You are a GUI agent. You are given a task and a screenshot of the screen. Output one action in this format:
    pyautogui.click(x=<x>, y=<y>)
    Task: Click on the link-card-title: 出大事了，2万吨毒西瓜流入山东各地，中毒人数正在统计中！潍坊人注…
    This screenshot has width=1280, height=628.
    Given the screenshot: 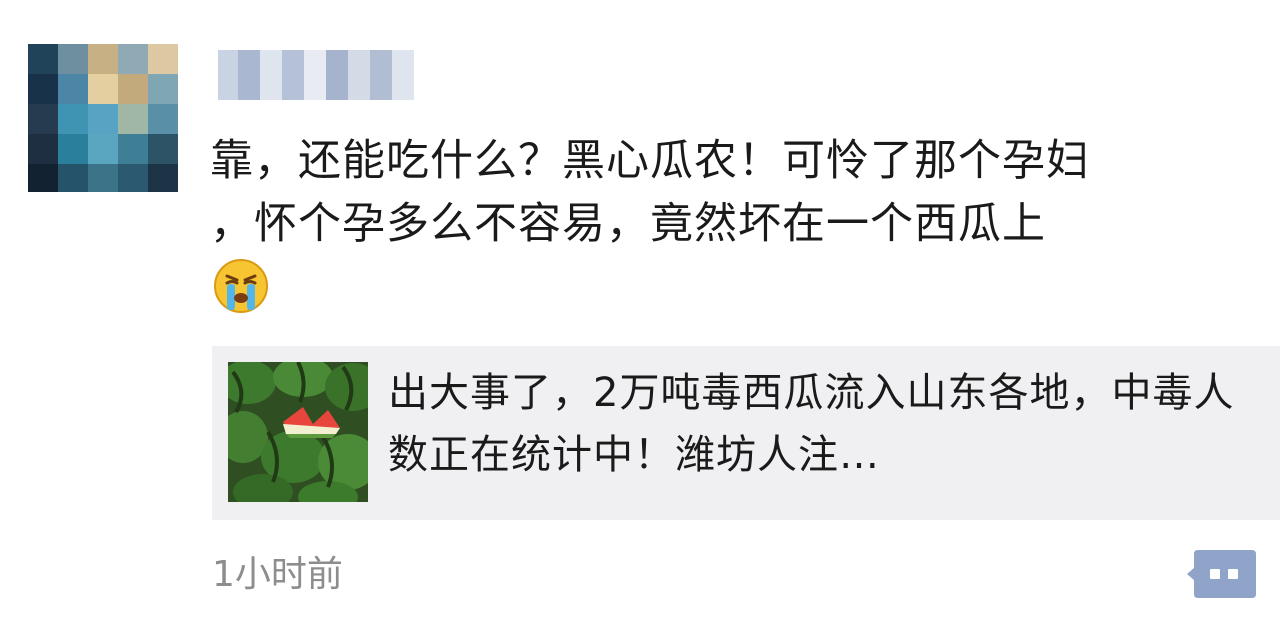 What is the action you would take?
    pyautogui.click(x=811, y=424)
    